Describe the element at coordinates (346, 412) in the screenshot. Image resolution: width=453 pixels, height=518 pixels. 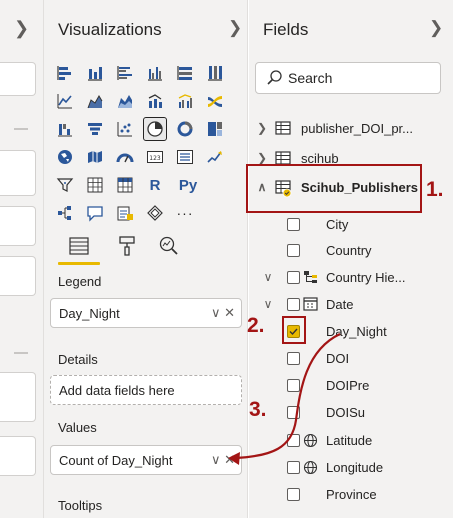
I see `field-name: DOISu` at that location.